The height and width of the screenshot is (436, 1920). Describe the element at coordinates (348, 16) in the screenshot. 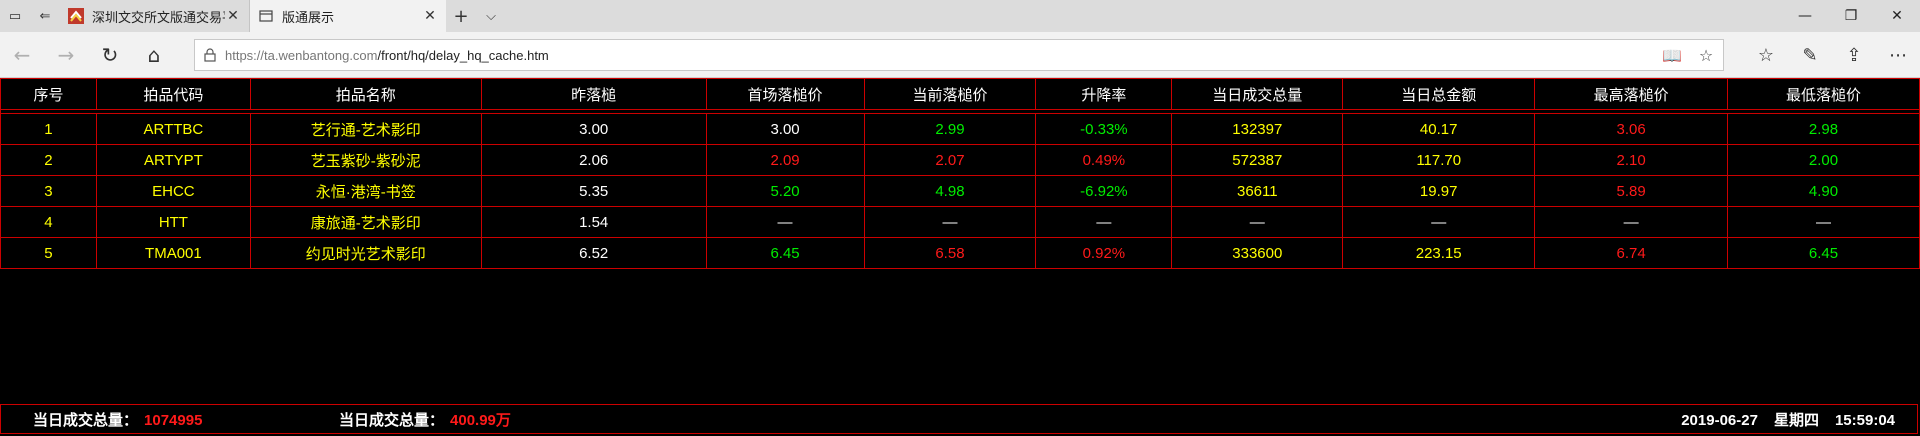

I see `tab-banton-display: 版通展示 ✕` at that location.